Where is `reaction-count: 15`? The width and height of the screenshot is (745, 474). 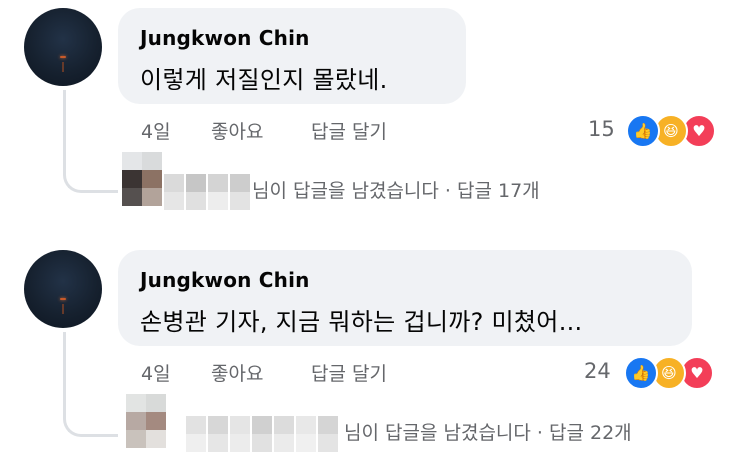
reaction-count: 15 is located at coordinates (601, 129).